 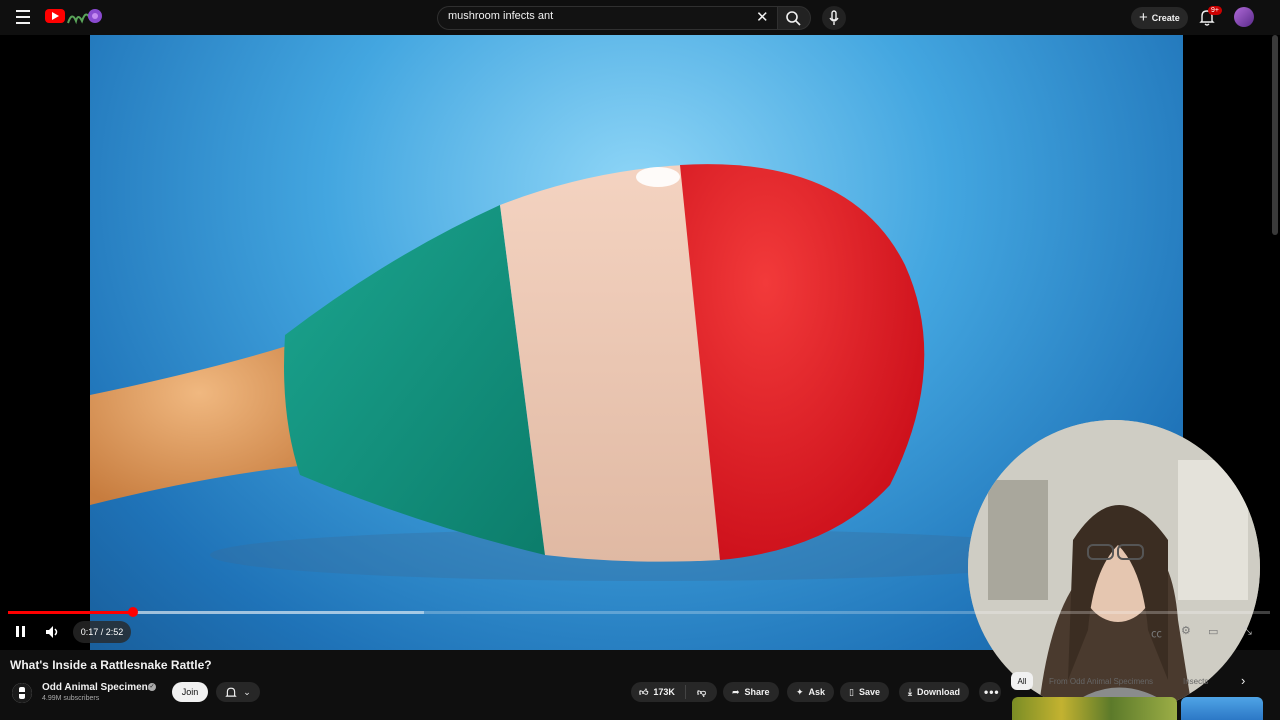 I want to click on page-scrollbar, so click(x=1275, y=135).